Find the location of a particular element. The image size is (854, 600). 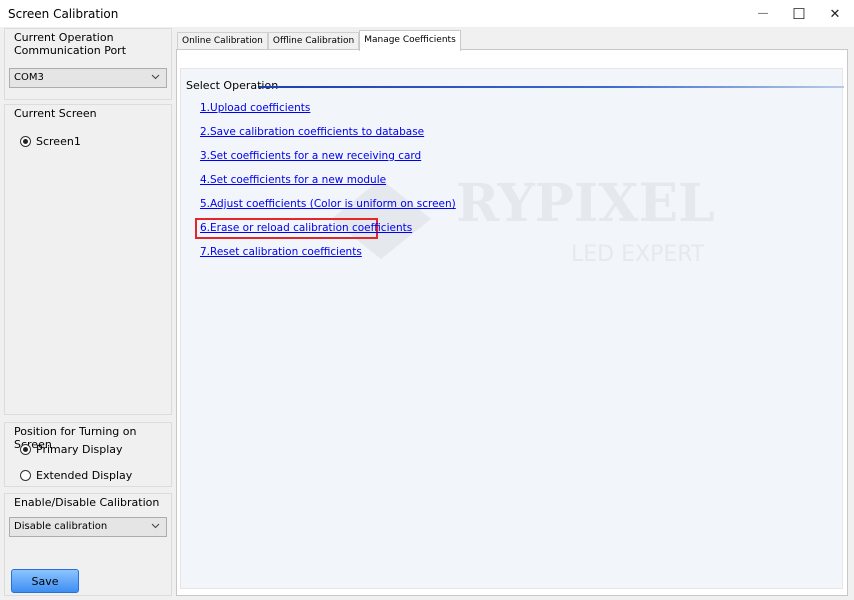

calibration-group-title: Enable/Disable Calibration is located at coordinates (89, 502).